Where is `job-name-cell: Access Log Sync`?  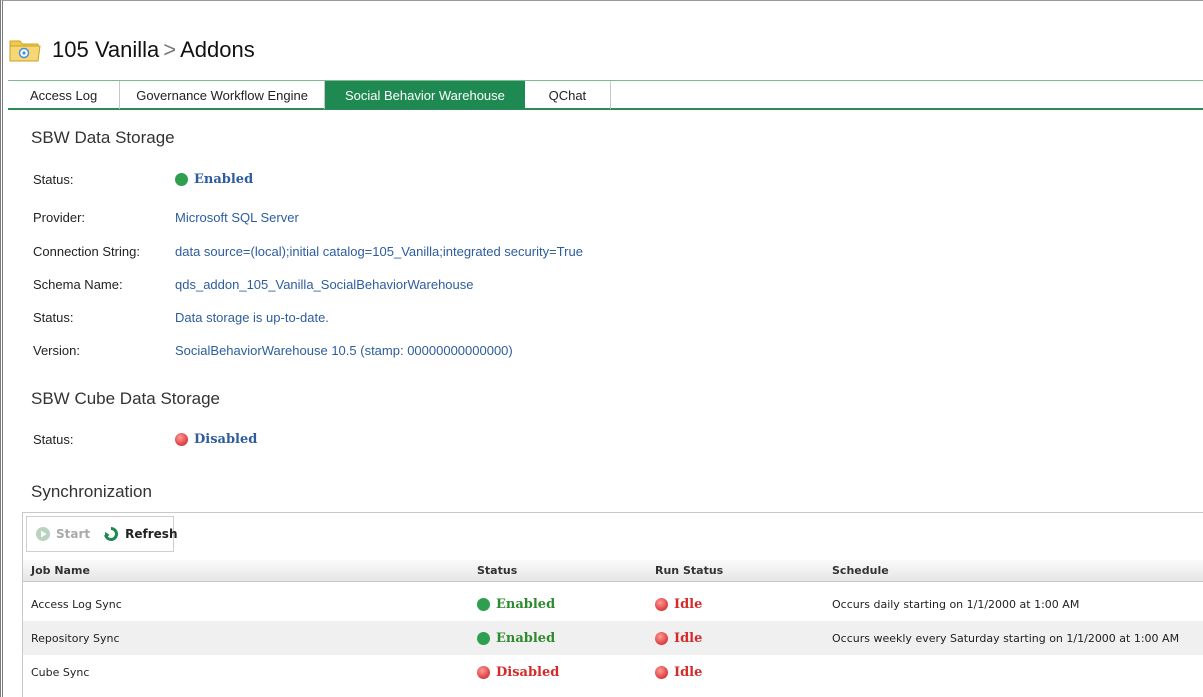
job-name-cell: Access Log Sync is located at coordinates (76, 604).